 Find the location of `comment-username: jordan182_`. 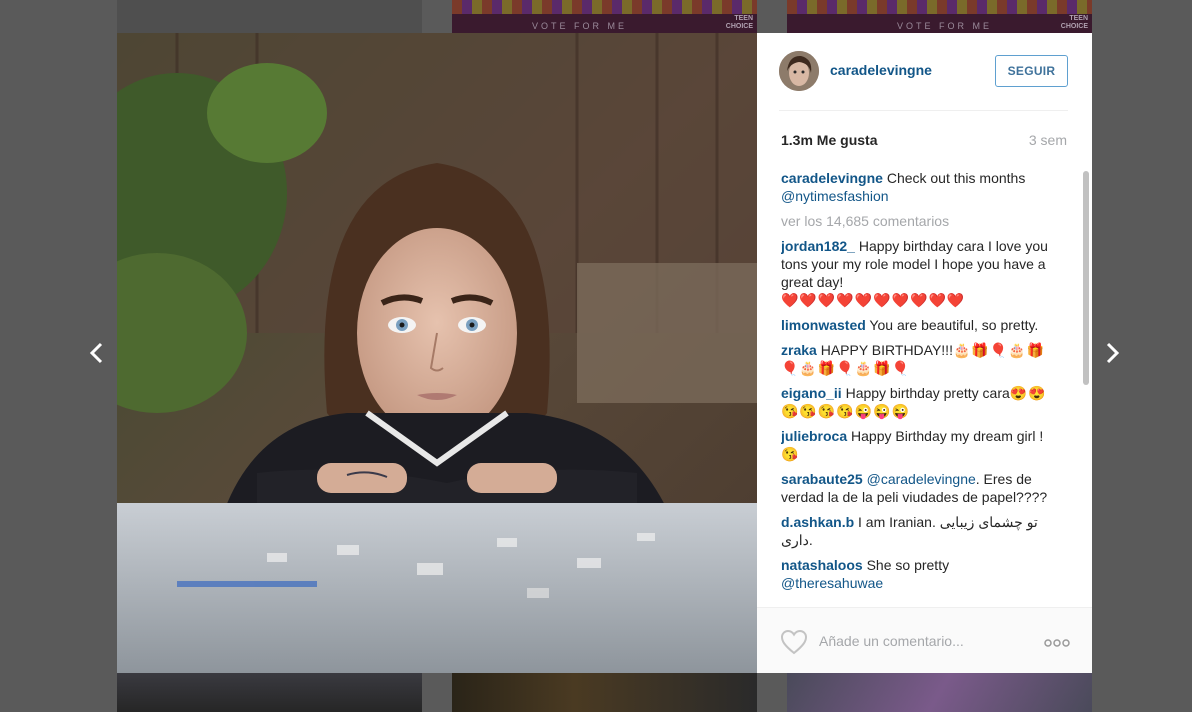

comment-username: jordan182_ is located at coordinates (818, 246).